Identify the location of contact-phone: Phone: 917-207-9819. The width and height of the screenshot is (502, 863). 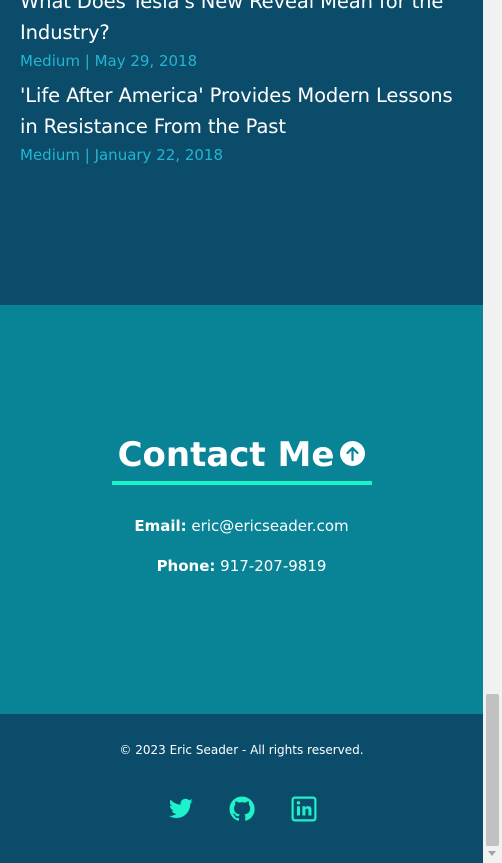
(241, 566).